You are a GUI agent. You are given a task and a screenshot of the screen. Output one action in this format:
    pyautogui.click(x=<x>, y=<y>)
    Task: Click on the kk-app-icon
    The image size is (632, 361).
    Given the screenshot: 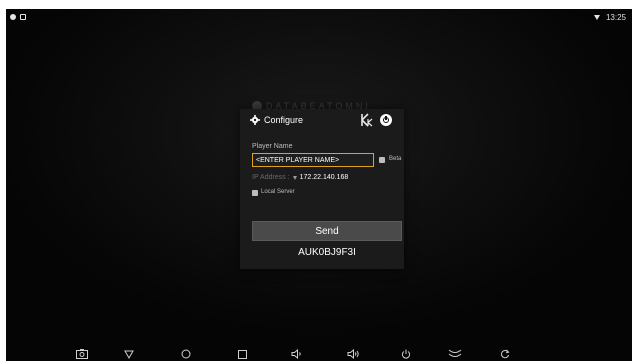 What is the action you would take?
    pyautogui.click(x=367, y=120)
    